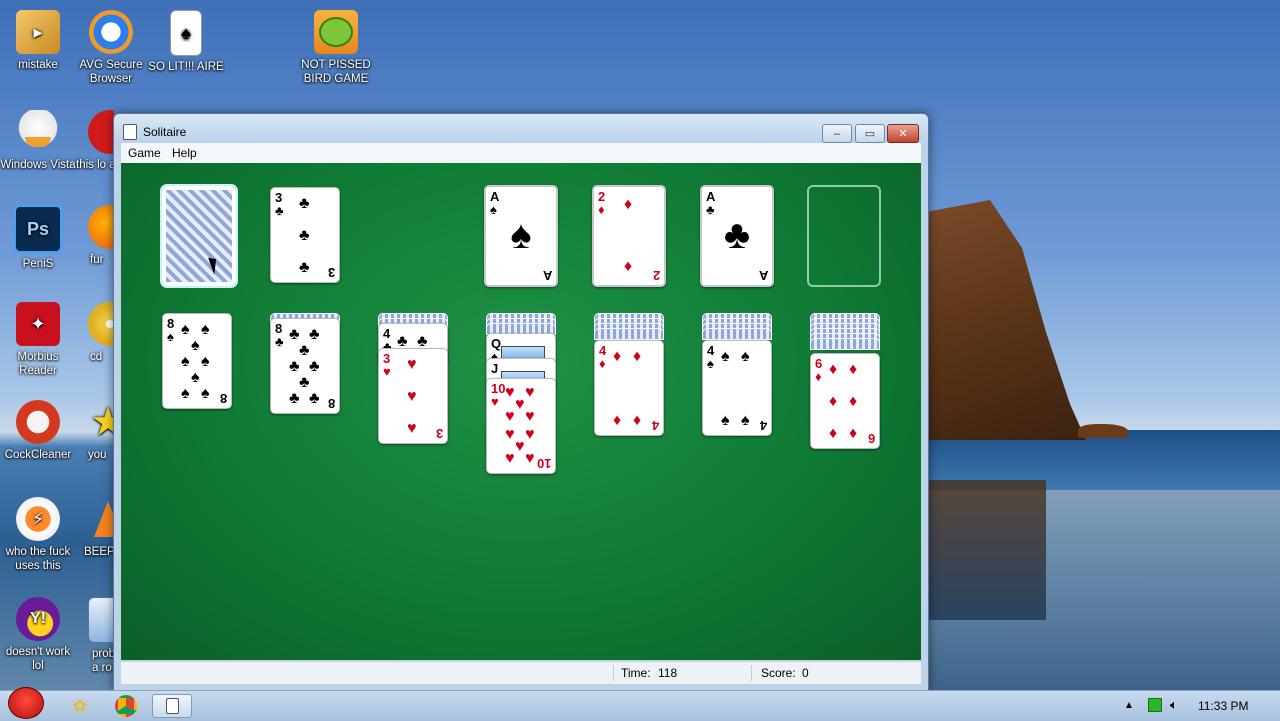 The height and width of the screenshot is (721, 1280). What do you see at coordinates (656, 275) in the screenshot?
I see `card-rank: 2` at bounding box center [656, 275].